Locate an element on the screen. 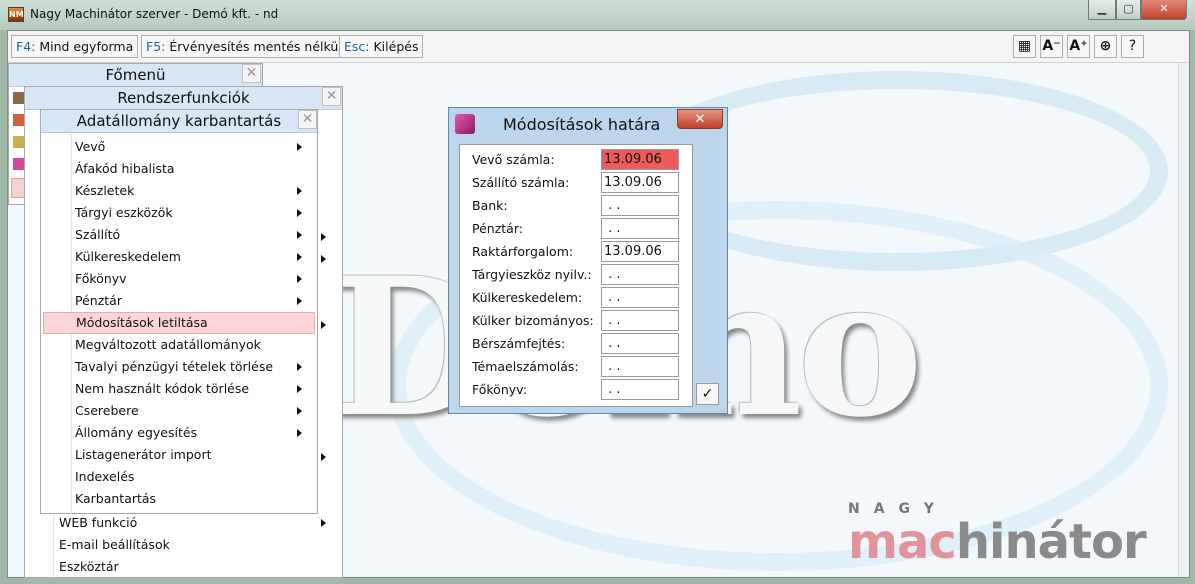 The height and width of the screenshot is (584, 1195). maximize-button: ▢ is located at coordinates (1128, 10).